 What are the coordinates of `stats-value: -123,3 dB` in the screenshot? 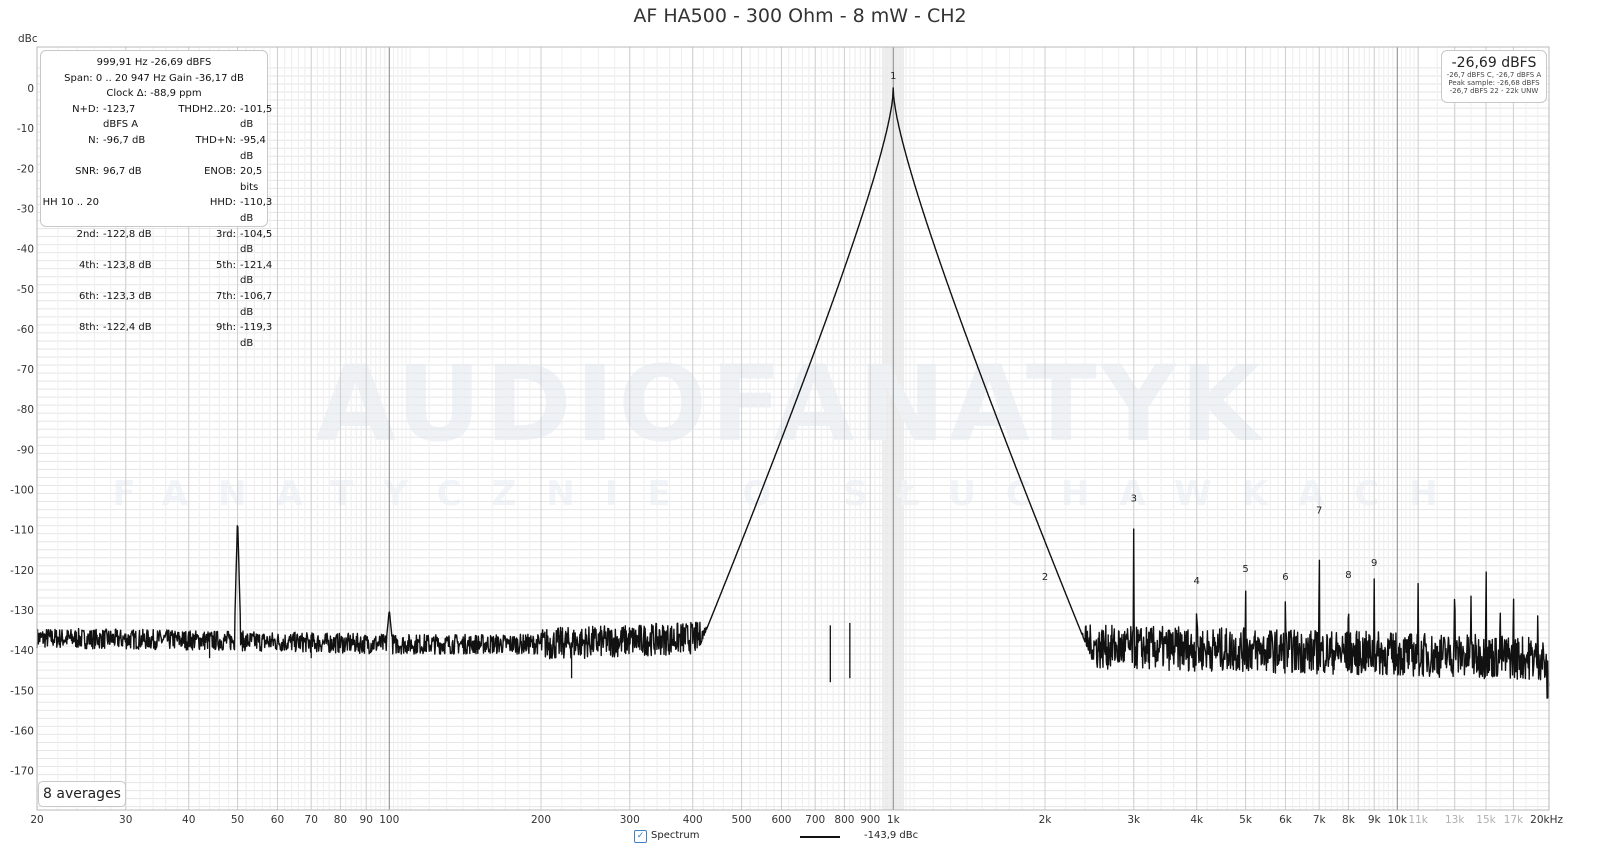 It's located at (127, 296).